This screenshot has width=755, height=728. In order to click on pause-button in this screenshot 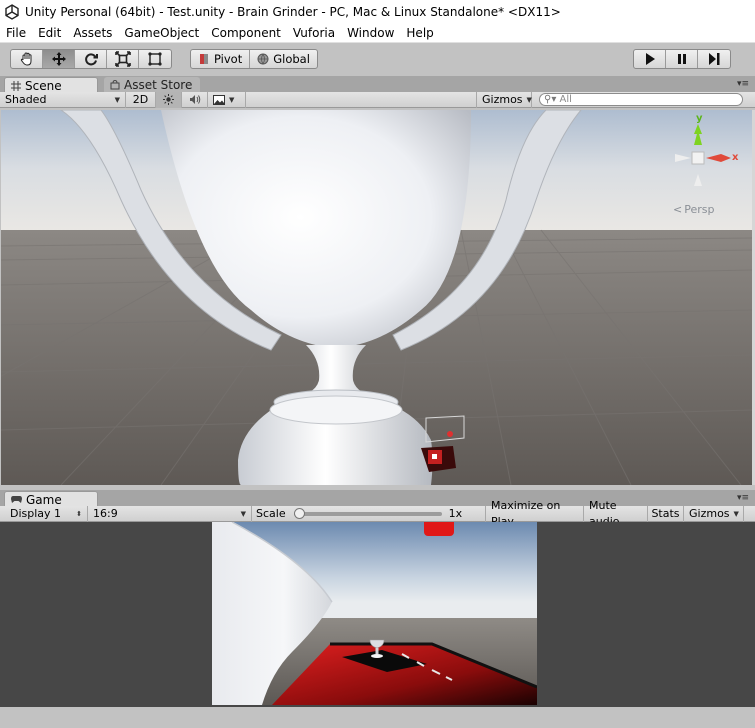, I will do `click(682, 59)`.